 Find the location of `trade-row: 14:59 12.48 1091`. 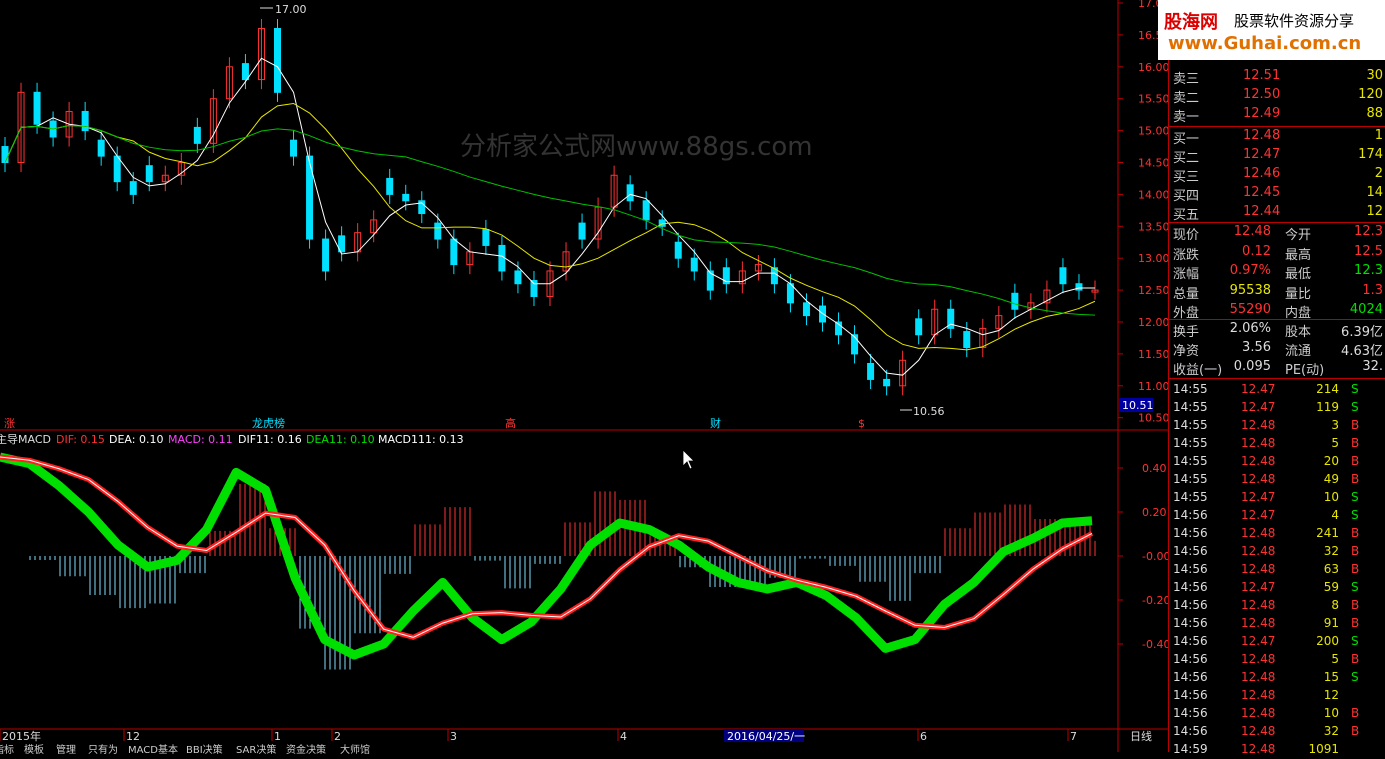

trade-row: 14:59 12.48 1091 is located at coordinates (1278, 750).